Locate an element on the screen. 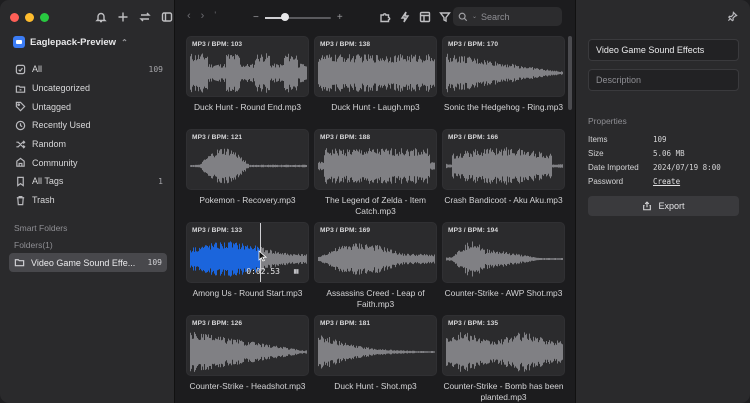 Image resolution: width=750 pixels, height=403 pixels. search-box: ⌄ is located at coordinates (507, 16).